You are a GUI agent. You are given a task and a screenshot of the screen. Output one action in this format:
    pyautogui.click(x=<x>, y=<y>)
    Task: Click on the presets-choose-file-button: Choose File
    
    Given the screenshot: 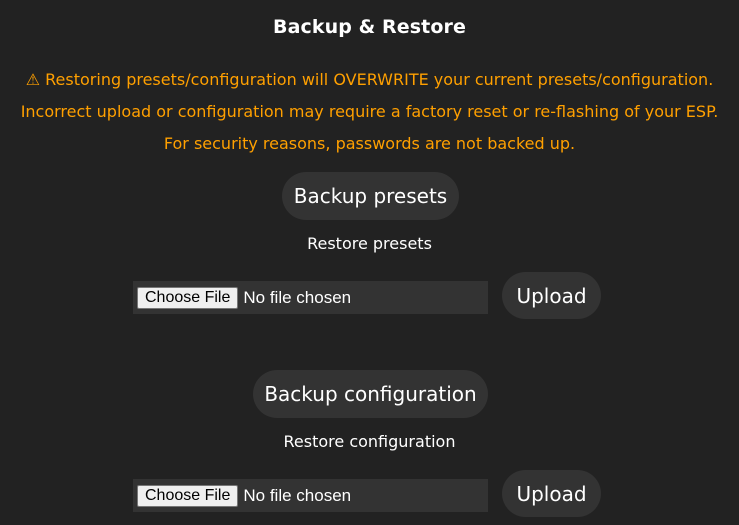 What is the action you would take?
    pyautogui.click(x=188, y=297)
    